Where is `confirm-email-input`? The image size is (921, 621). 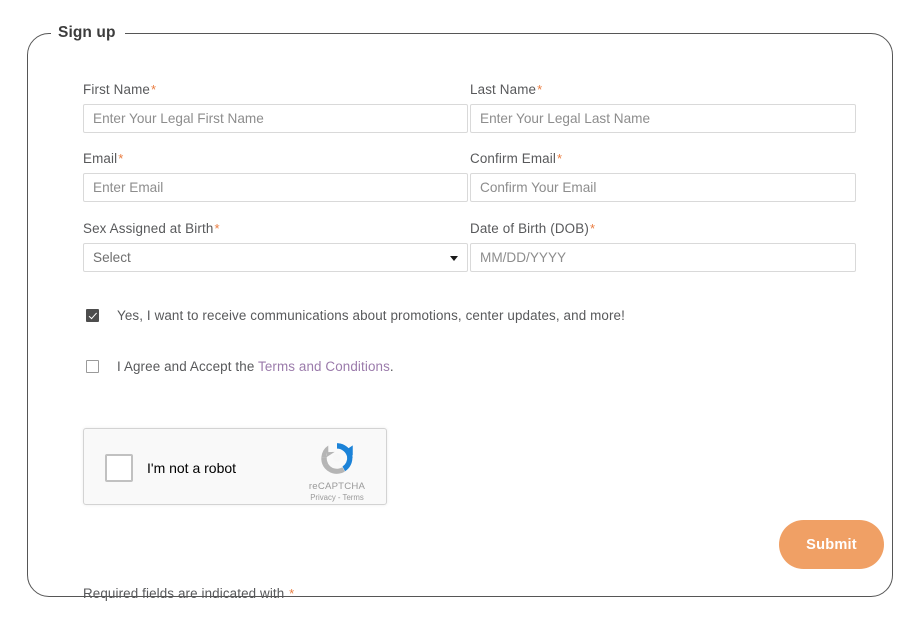 confirm-email-input is located at coordinates (663, 187).